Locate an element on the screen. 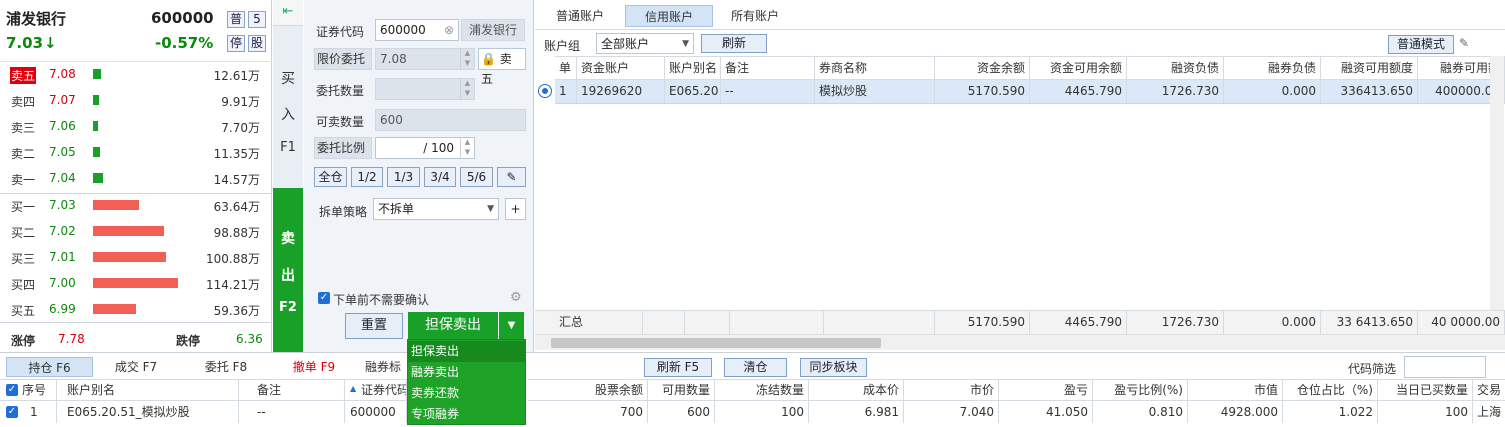 Image resolution: width=1505 pixels, height=427 pixels. confirm-checkbox: ✓ is located at coordinates (324, 298).